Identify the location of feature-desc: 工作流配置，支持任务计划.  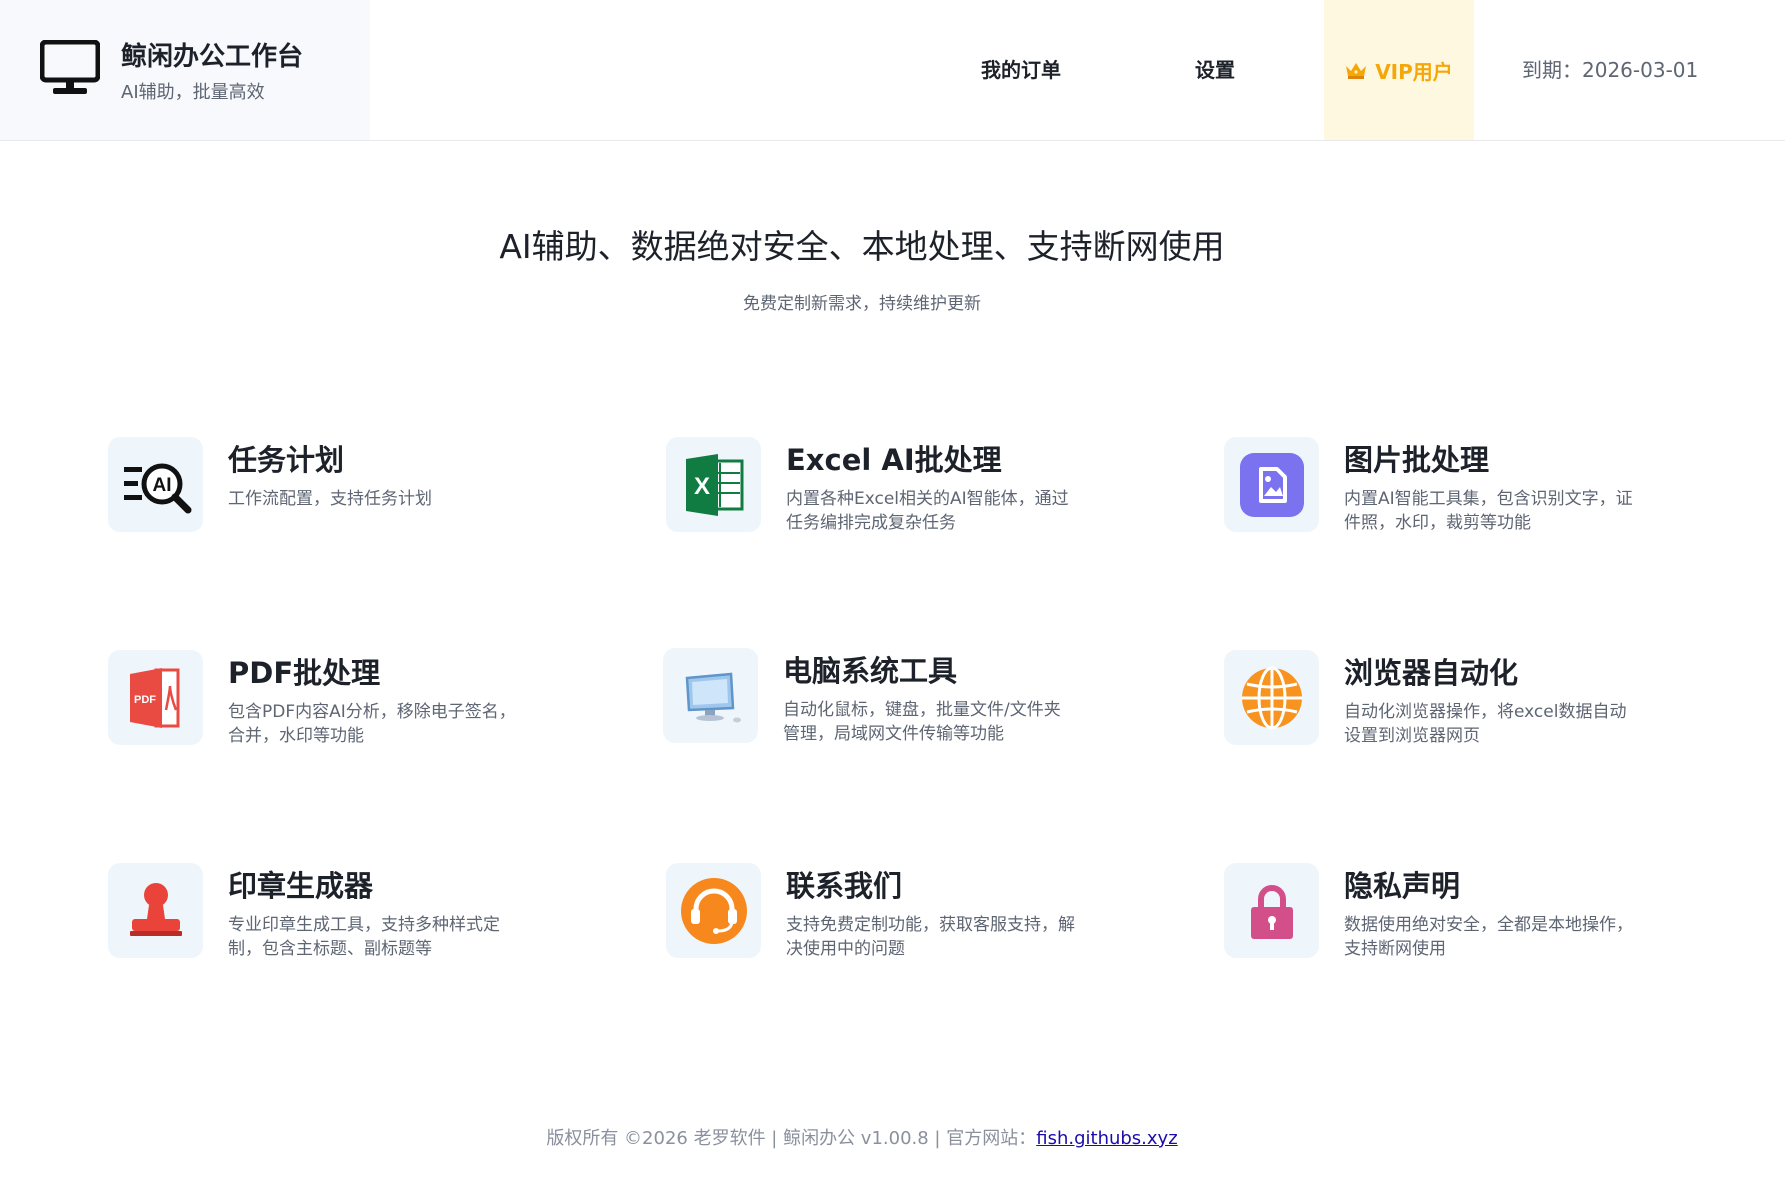
(330, 499).